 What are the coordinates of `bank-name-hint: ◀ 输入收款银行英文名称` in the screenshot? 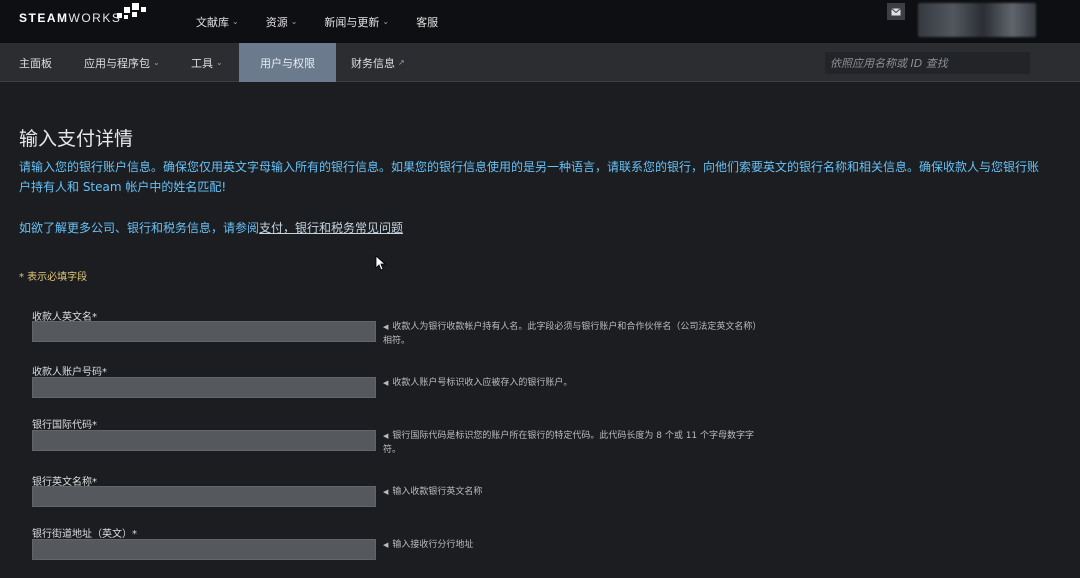 It's located at (433, 492).